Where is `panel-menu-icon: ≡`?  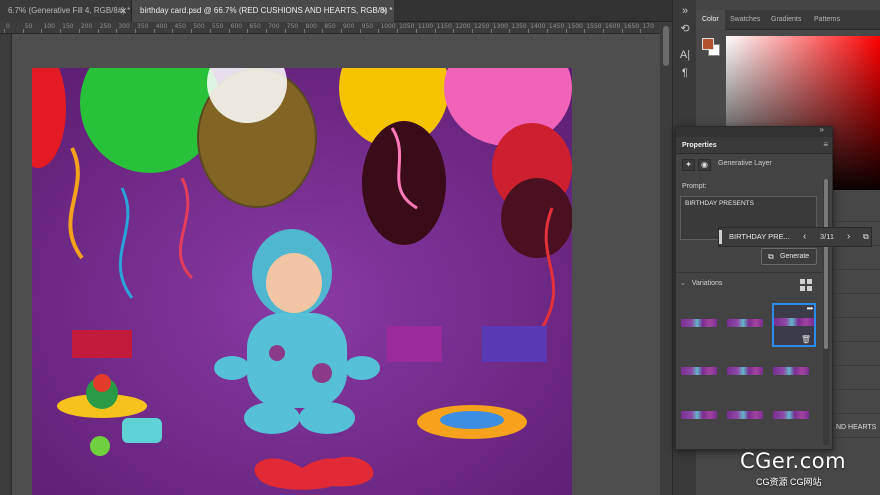
panel-menu-icon: ≡ is located at coordinates (825, 144).